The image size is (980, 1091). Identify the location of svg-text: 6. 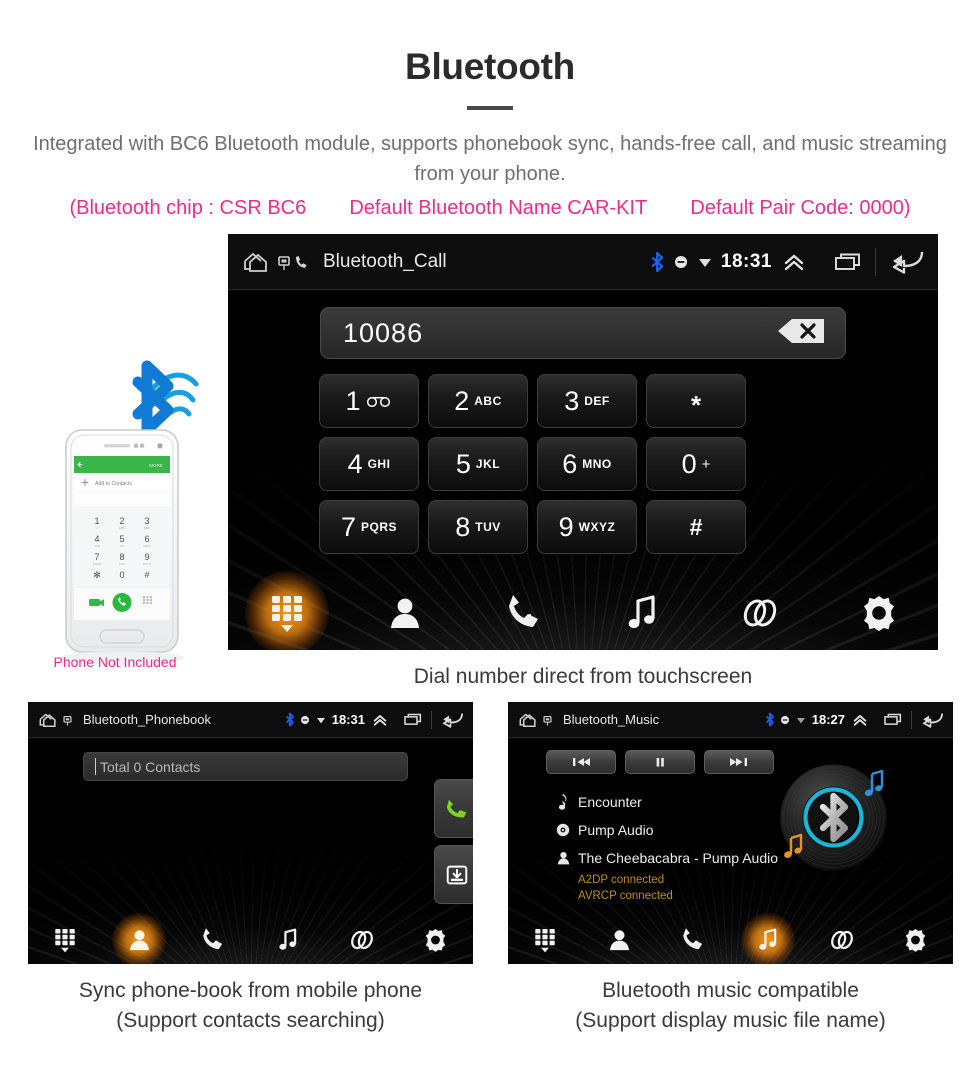
(146, 539).